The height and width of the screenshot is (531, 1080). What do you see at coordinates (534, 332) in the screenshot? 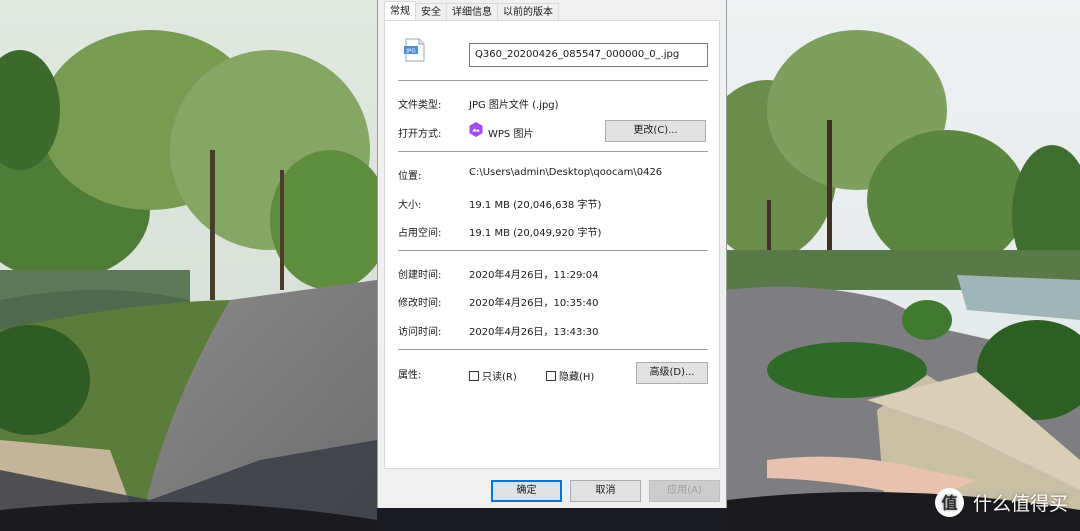
I see `accessed-value: 2020年4月26日，13:43:30` at bounding box center [534, 332].